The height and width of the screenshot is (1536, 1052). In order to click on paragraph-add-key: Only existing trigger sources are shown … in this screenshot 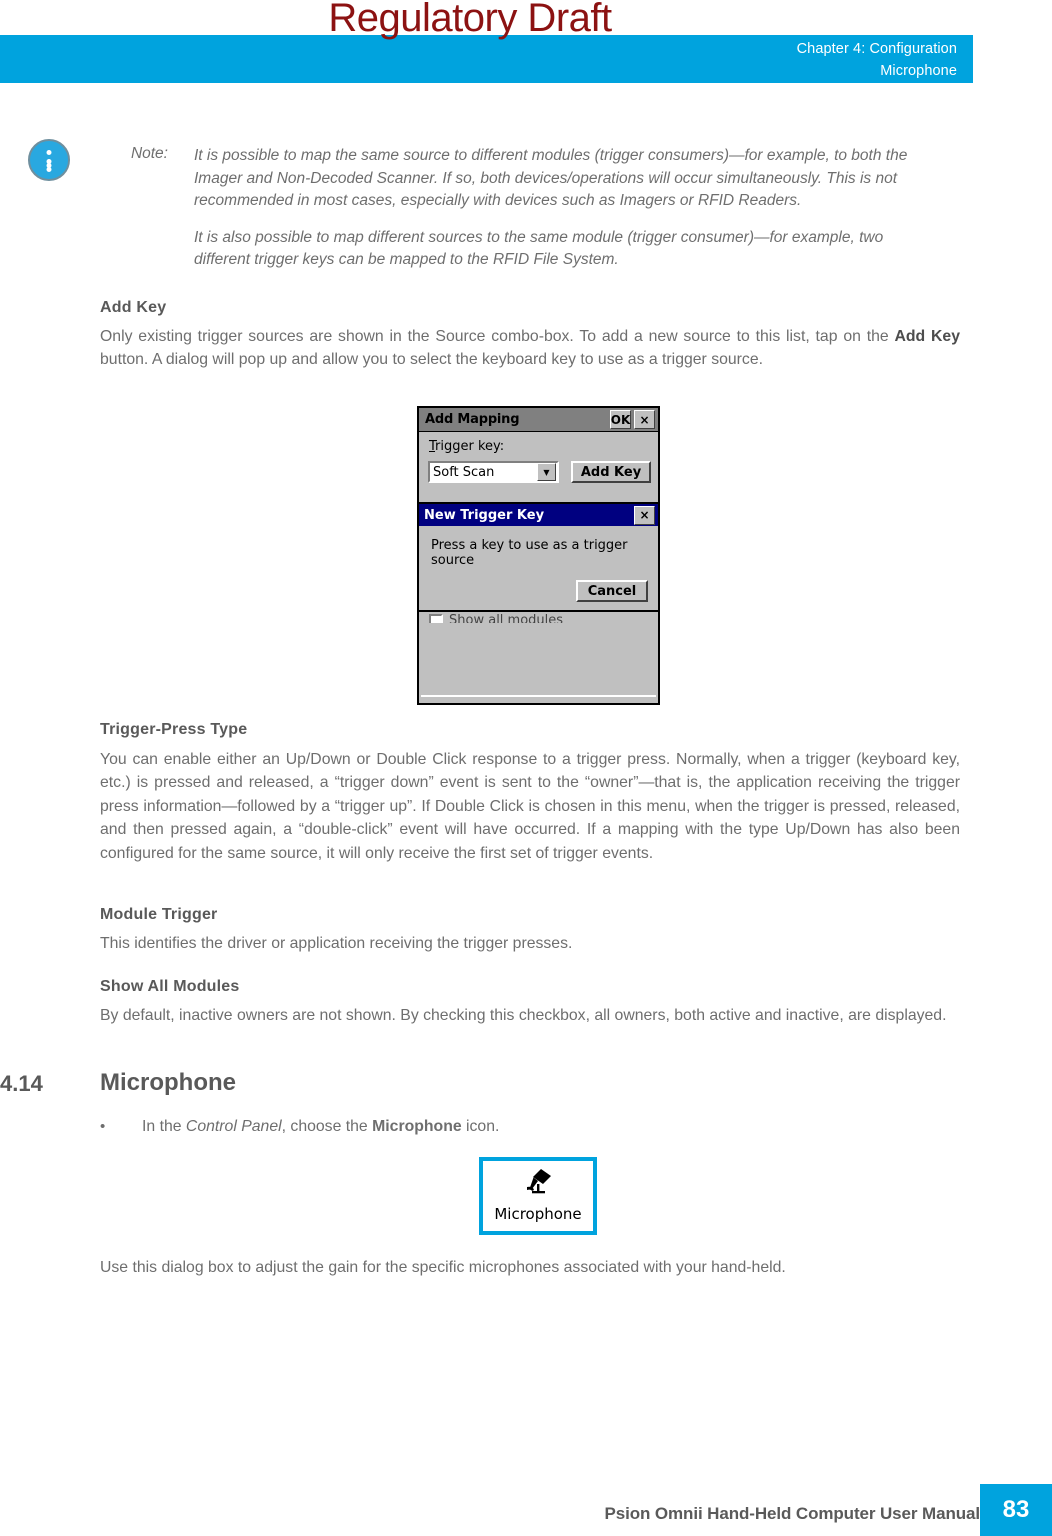, I will do `click(530, 348)`.